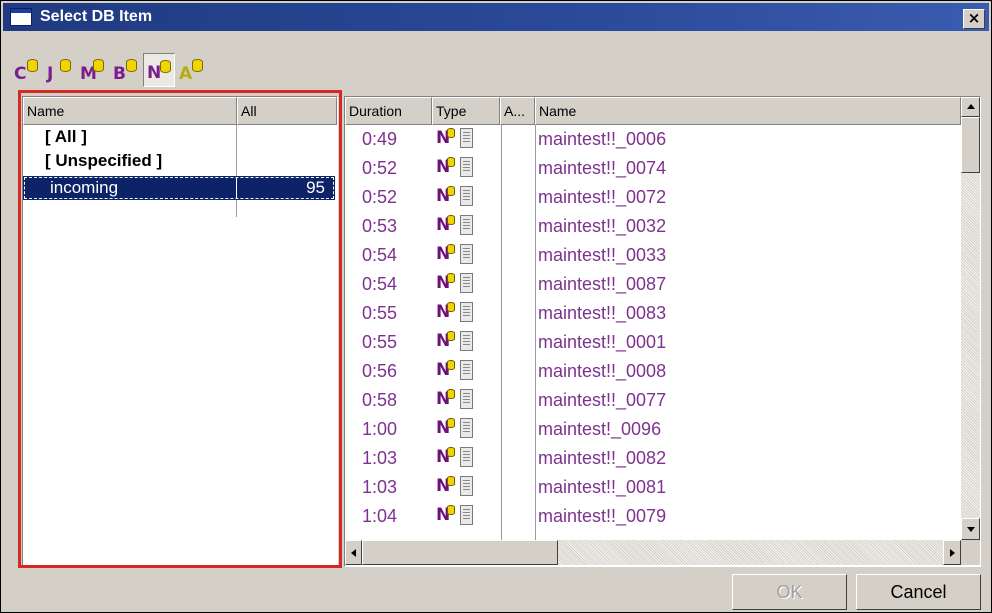 This screenshot has height=613, width=992. Describe the element at coordinates (379, 371) in the screenshot. I see `item-duration: 0:56` at that location.